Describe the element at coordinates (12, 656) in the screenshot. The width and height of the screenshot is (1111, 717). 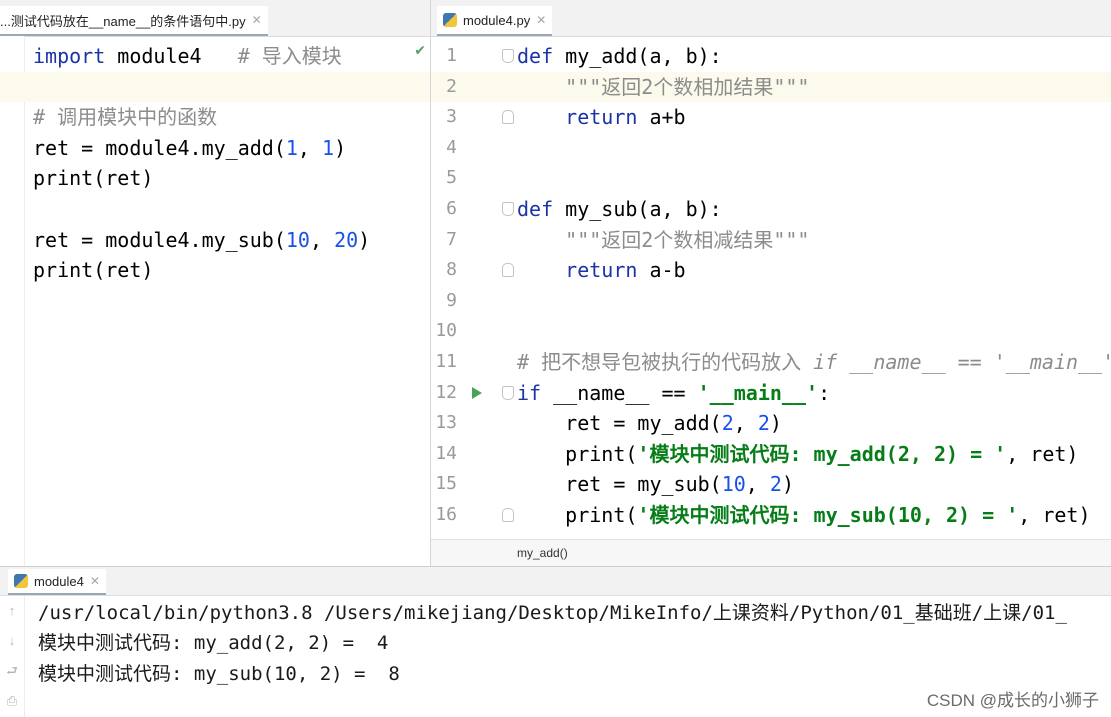
I see `run-toolbar: ↑ ↓ ⮐ ⎙` at that location.